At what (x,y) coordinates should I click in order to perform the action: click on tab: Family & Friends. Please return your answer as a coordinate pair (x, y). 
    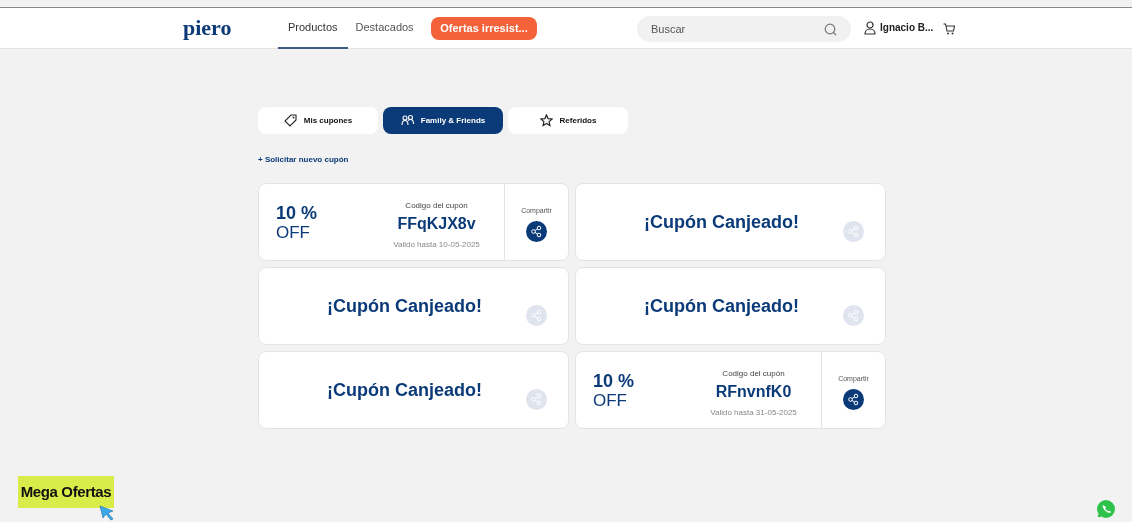
    Looking at the image, I should click on (443, 120).